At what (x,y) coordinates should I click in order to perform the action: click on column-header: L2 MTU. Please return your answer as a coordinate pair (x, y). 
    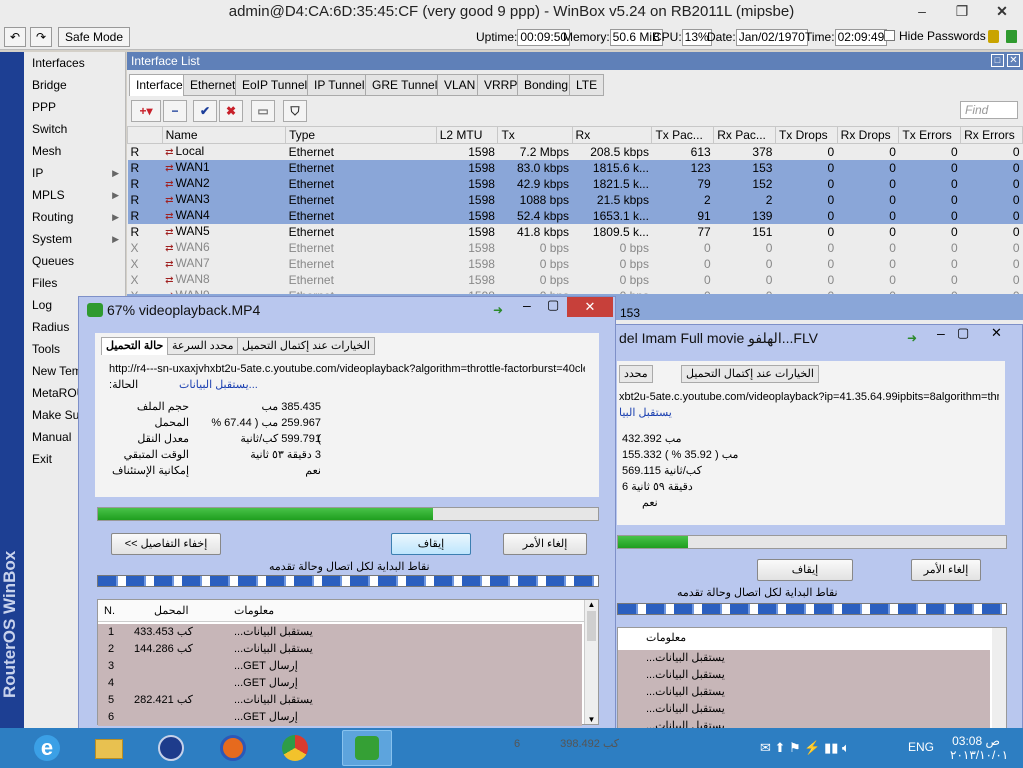
    Looking at the image, I should click on (467, 135).